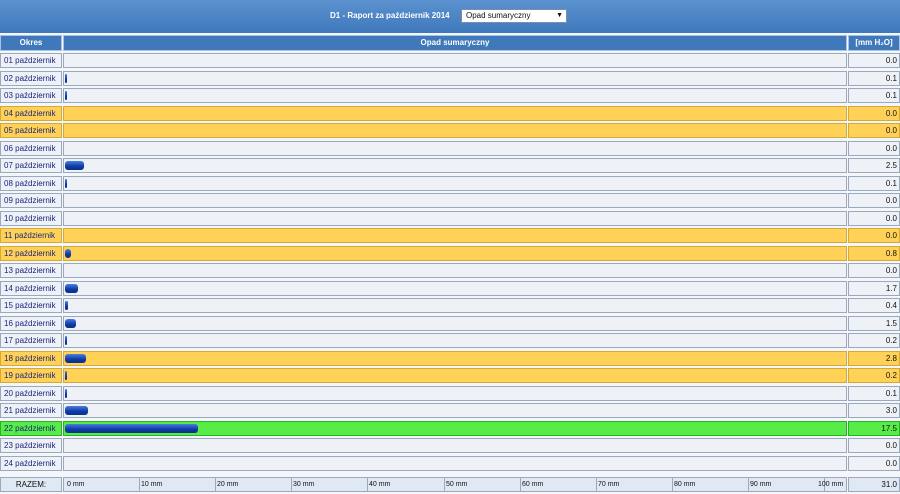 The width and height of the screenshot is (900, 494). What do you see at coordinates (76, 484) in the screenshot?
I see `x-tick-label: 0 mm` at bounding box center [76, 484].